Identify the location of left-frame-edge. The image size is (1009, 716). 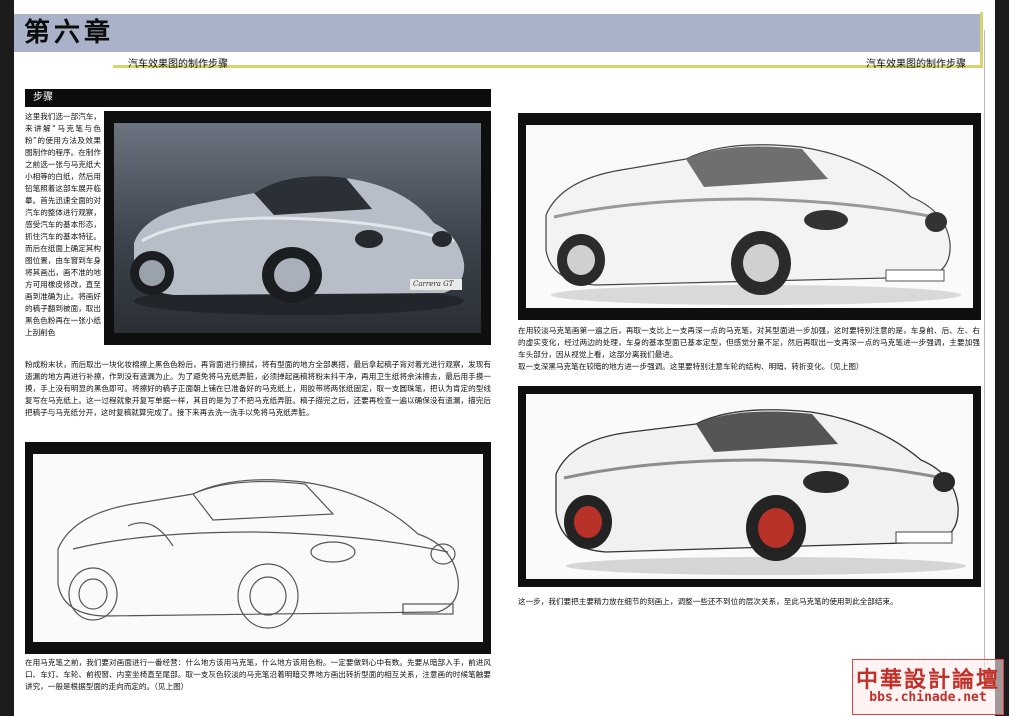
(7, 358).